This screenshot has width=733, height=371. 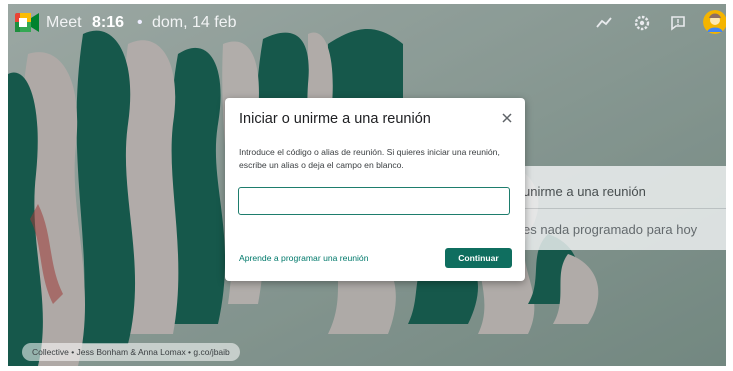 What do you see at coordinates (478, 258) in the screenshot?
I see `continue-button: Continuar` at bounding box center [478, 258].